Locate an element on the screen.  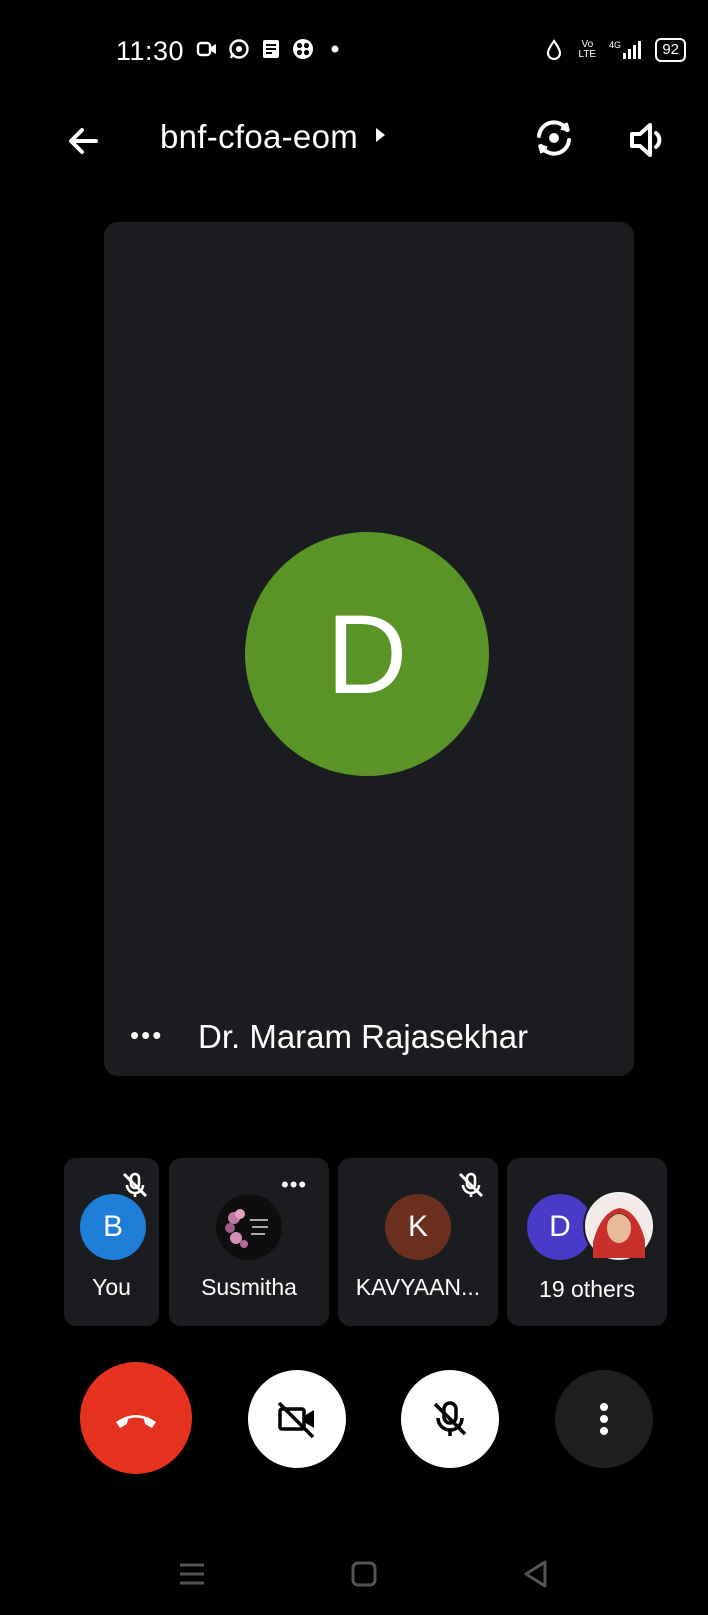
svg-text: 4G is located at coordinates (615, 45).